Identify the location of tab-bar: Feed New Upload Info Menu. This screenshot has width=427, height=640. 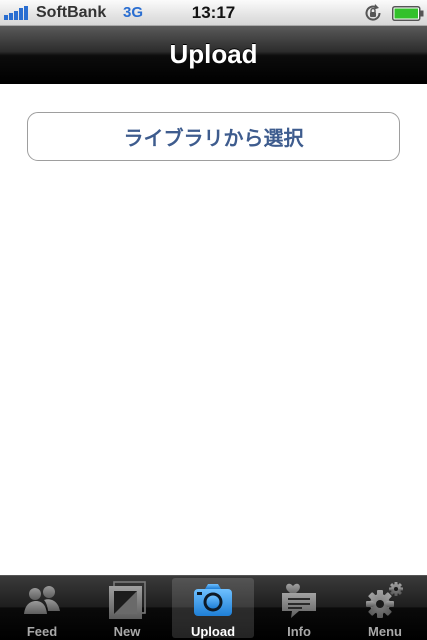
(213, 607).